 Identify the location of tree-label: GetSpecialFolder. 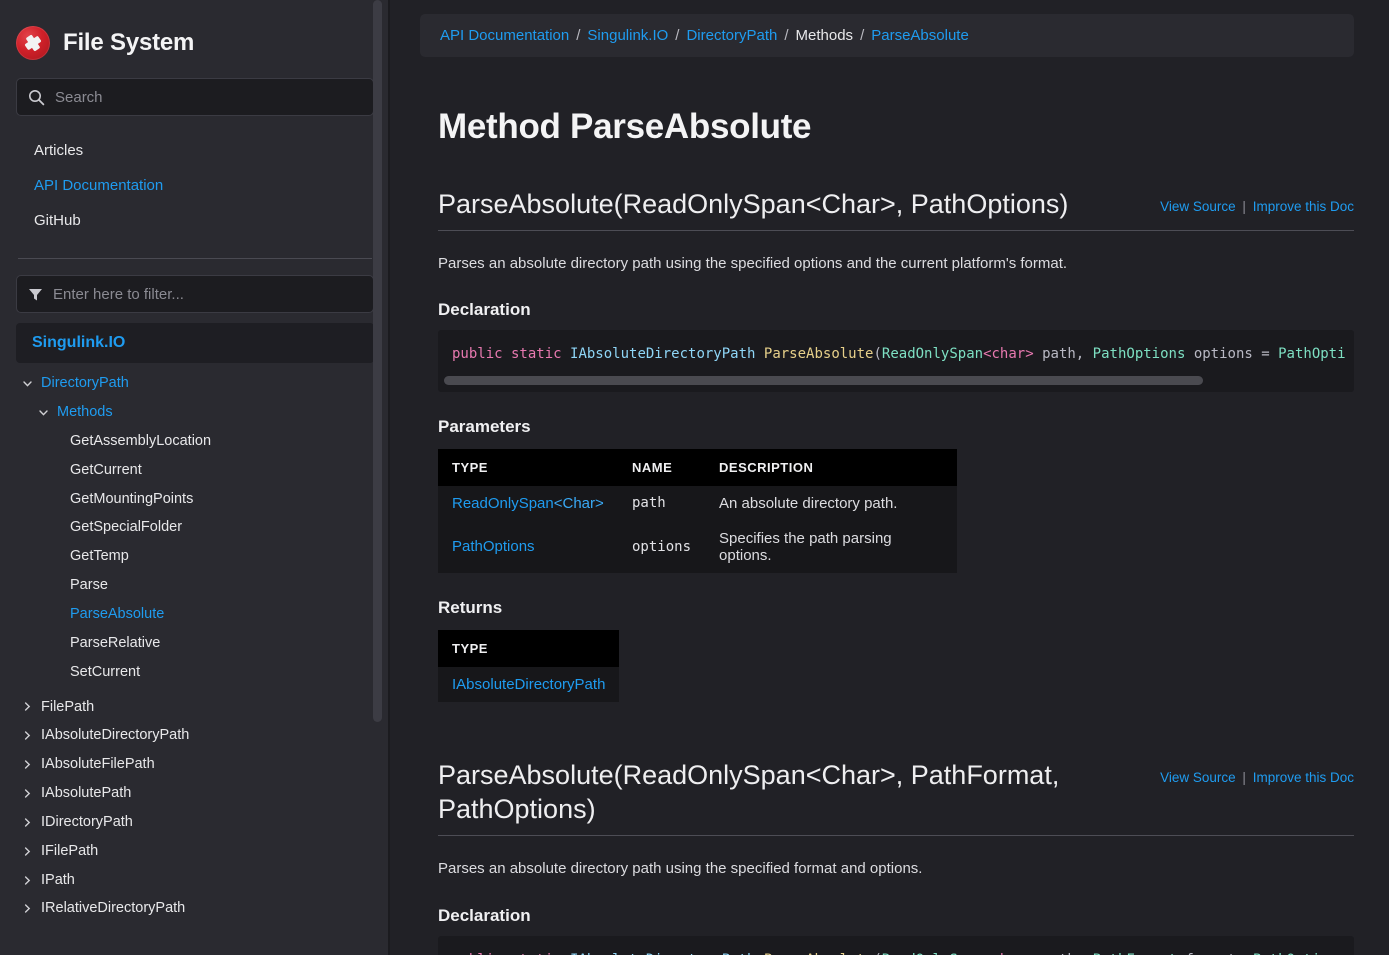
(126, 527).